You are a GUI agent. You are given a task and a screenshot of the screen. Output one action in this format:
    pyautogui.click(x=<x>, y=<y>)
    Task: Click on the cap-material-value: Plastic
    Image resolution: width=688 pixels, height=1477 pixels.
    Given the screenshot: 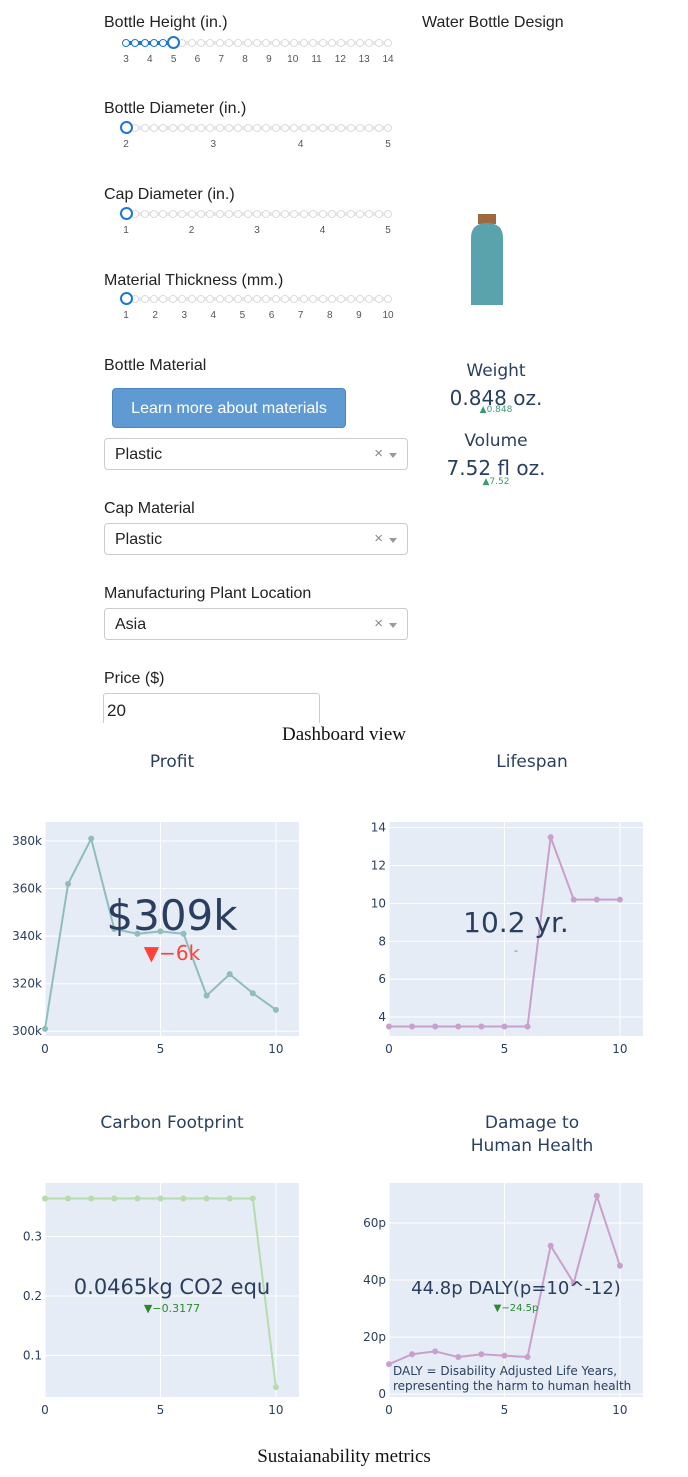 What is the action you would take?
    pyautogui.click(x=139, y=539)
    